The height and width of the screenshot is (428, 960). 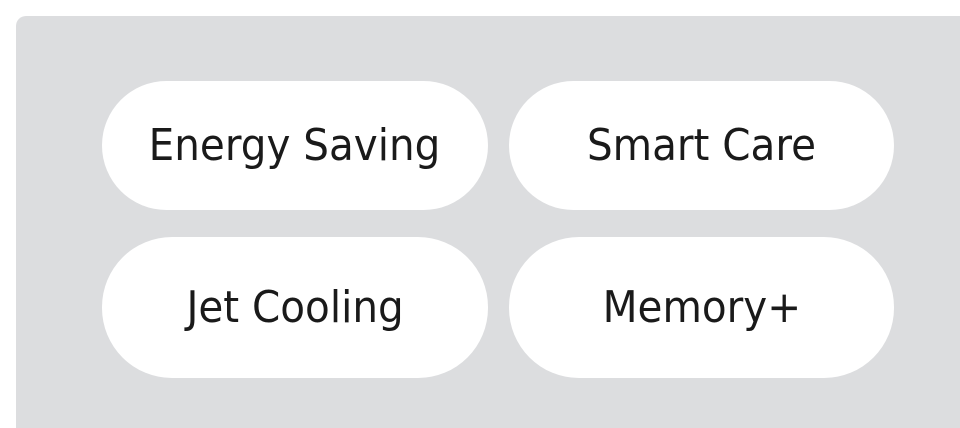 I want to click on smart-care-label: Smart Care, so click(x=701, y=145).